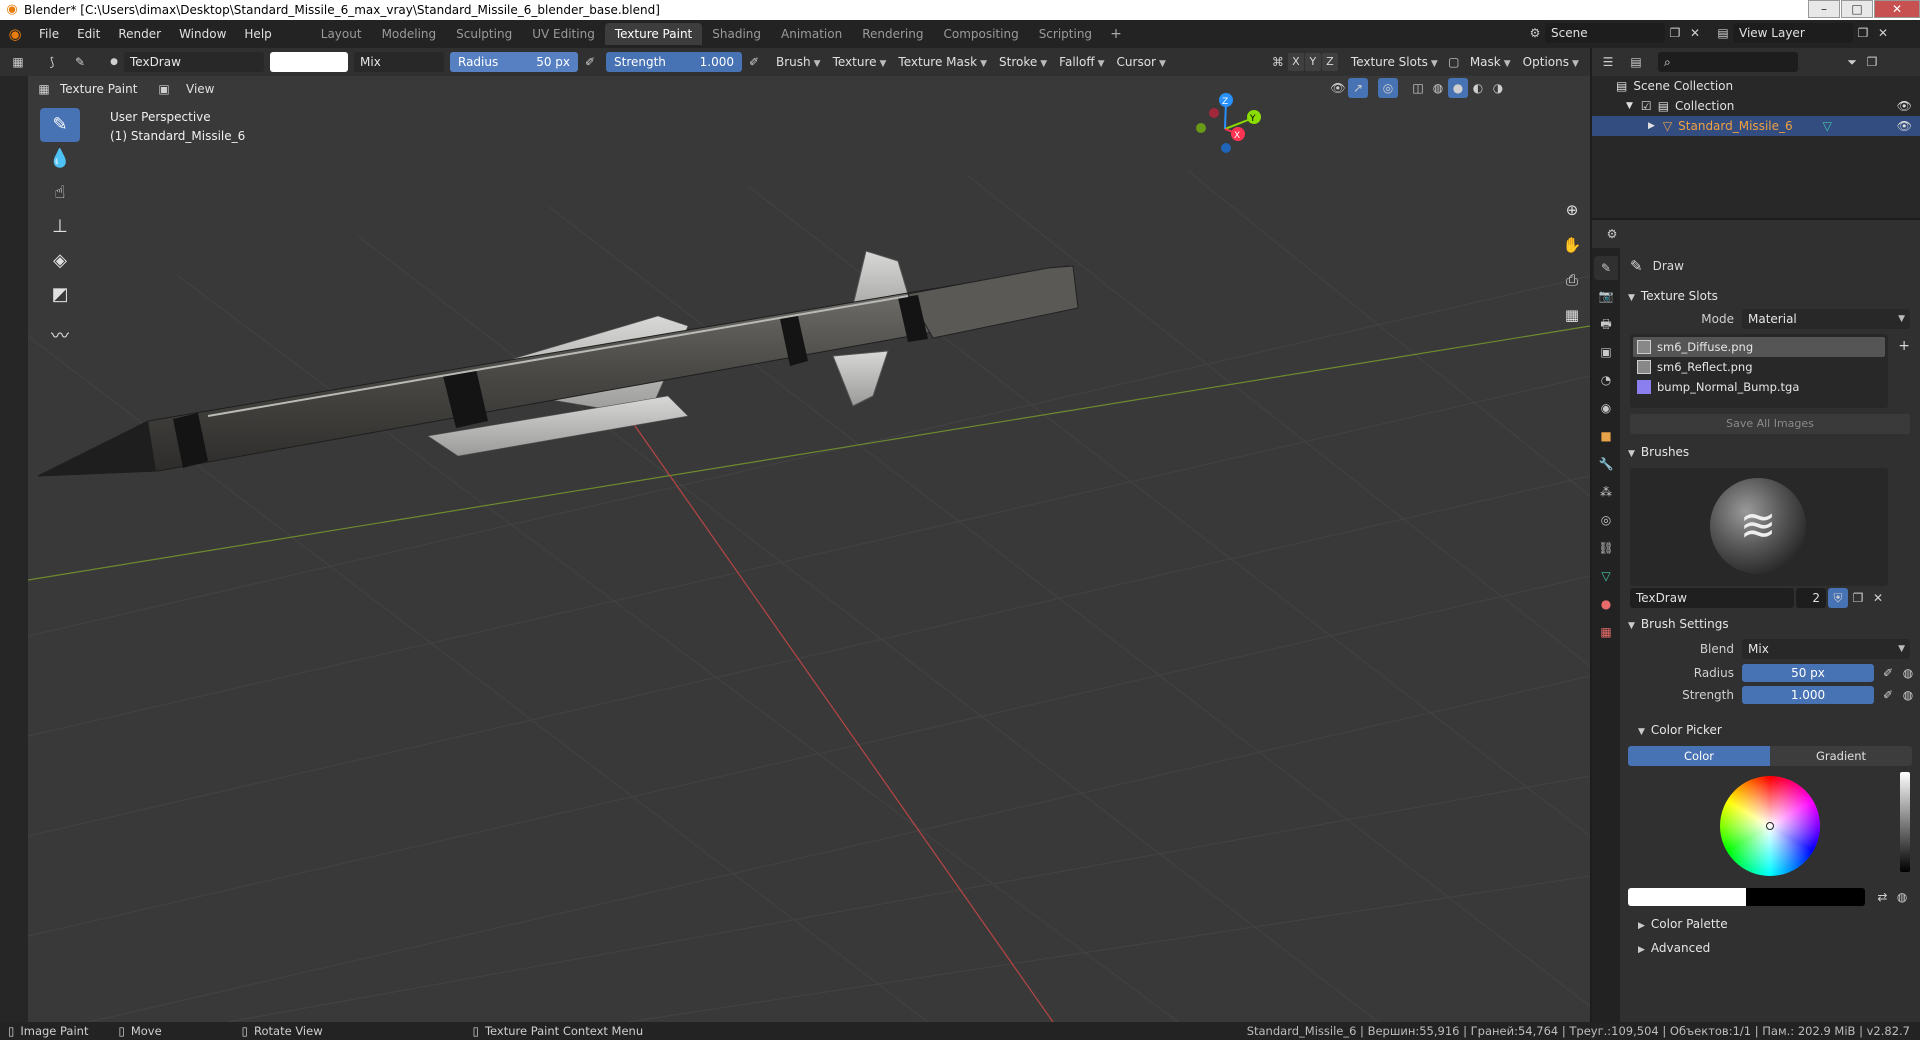 This screenshot has height=1040, width=1920. I want to click on strength-unified-icon: ◍, so click(1908, 695).